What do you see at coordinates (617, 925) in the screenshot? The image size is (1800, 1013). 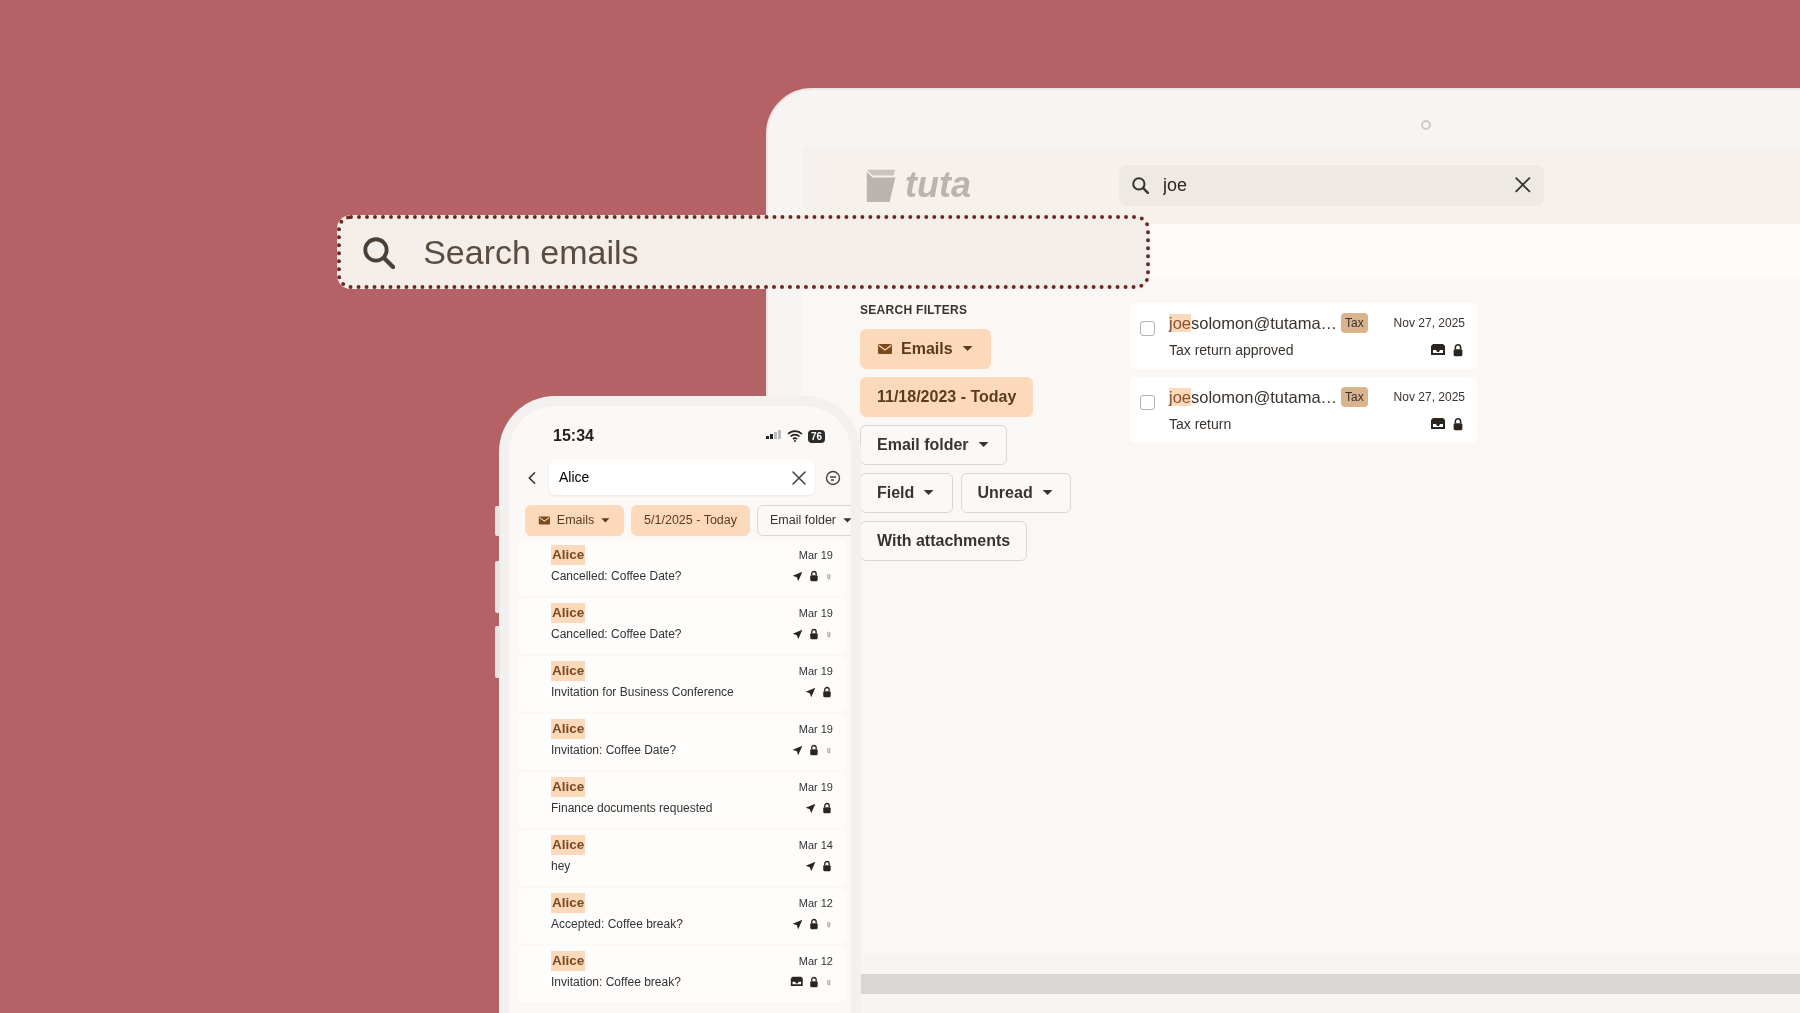 I see `email-subject: Accepted: Coffee break?` at bounding box center [617, 925].